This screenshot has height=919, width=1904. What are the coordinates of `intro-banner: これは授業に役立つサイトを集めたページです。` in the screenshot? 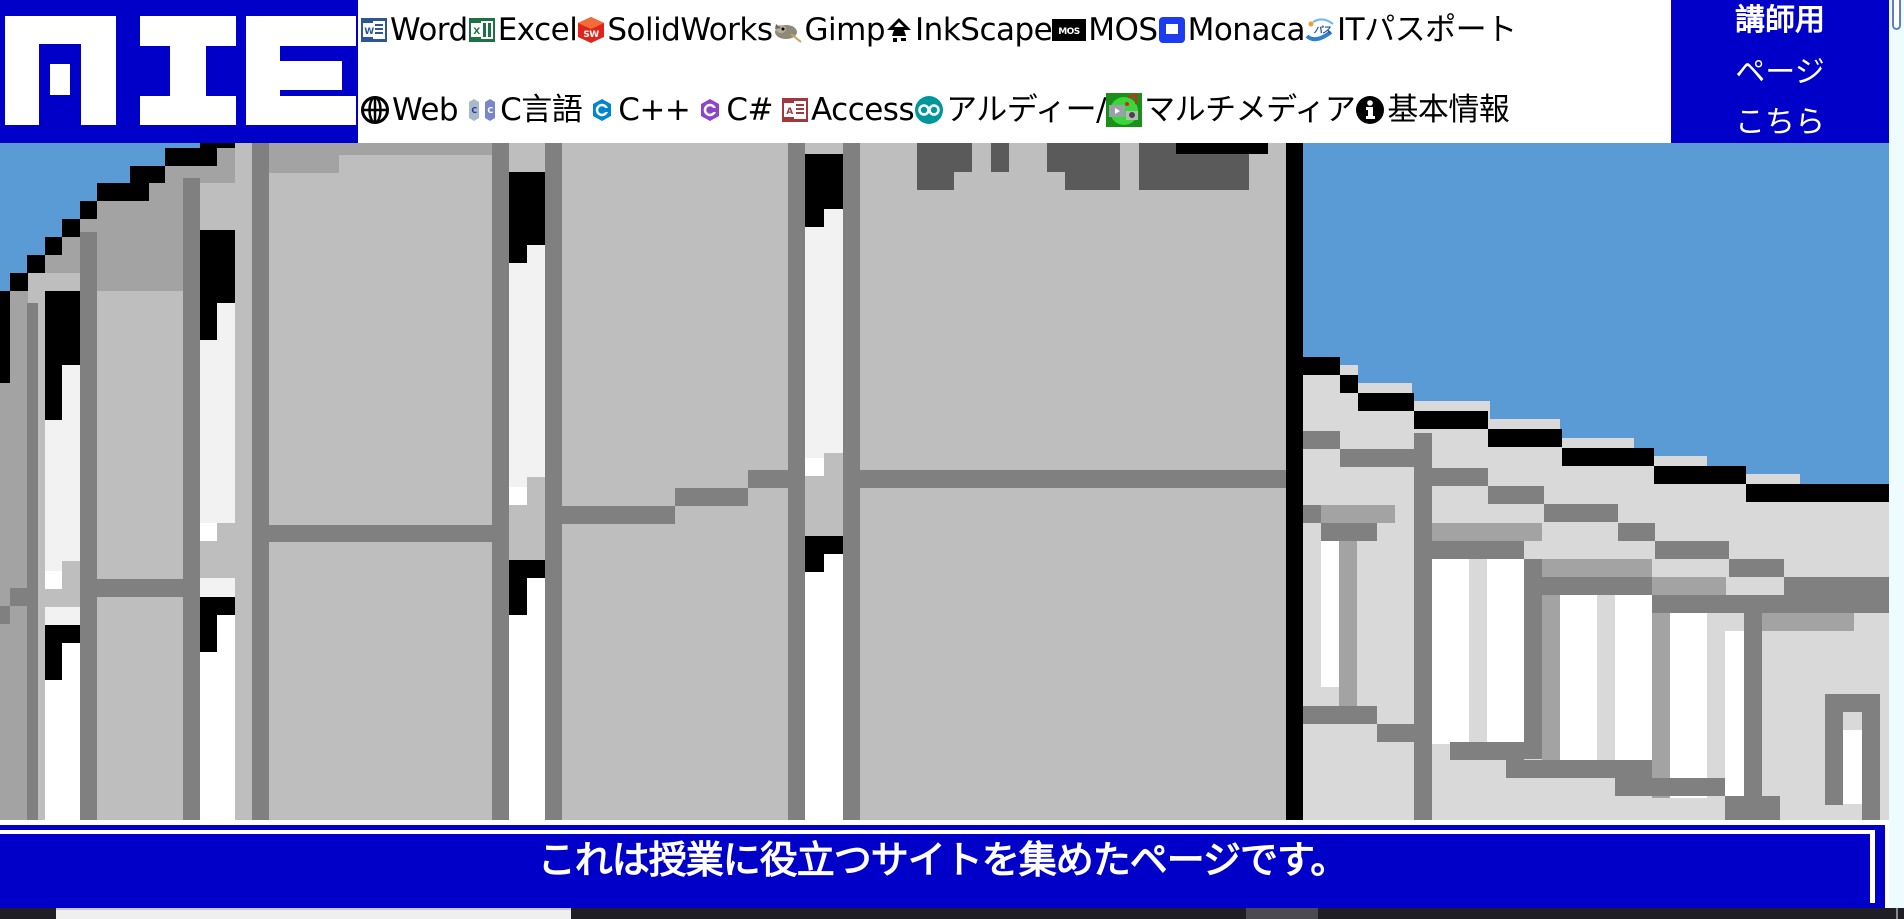 It's located at (944, 864).